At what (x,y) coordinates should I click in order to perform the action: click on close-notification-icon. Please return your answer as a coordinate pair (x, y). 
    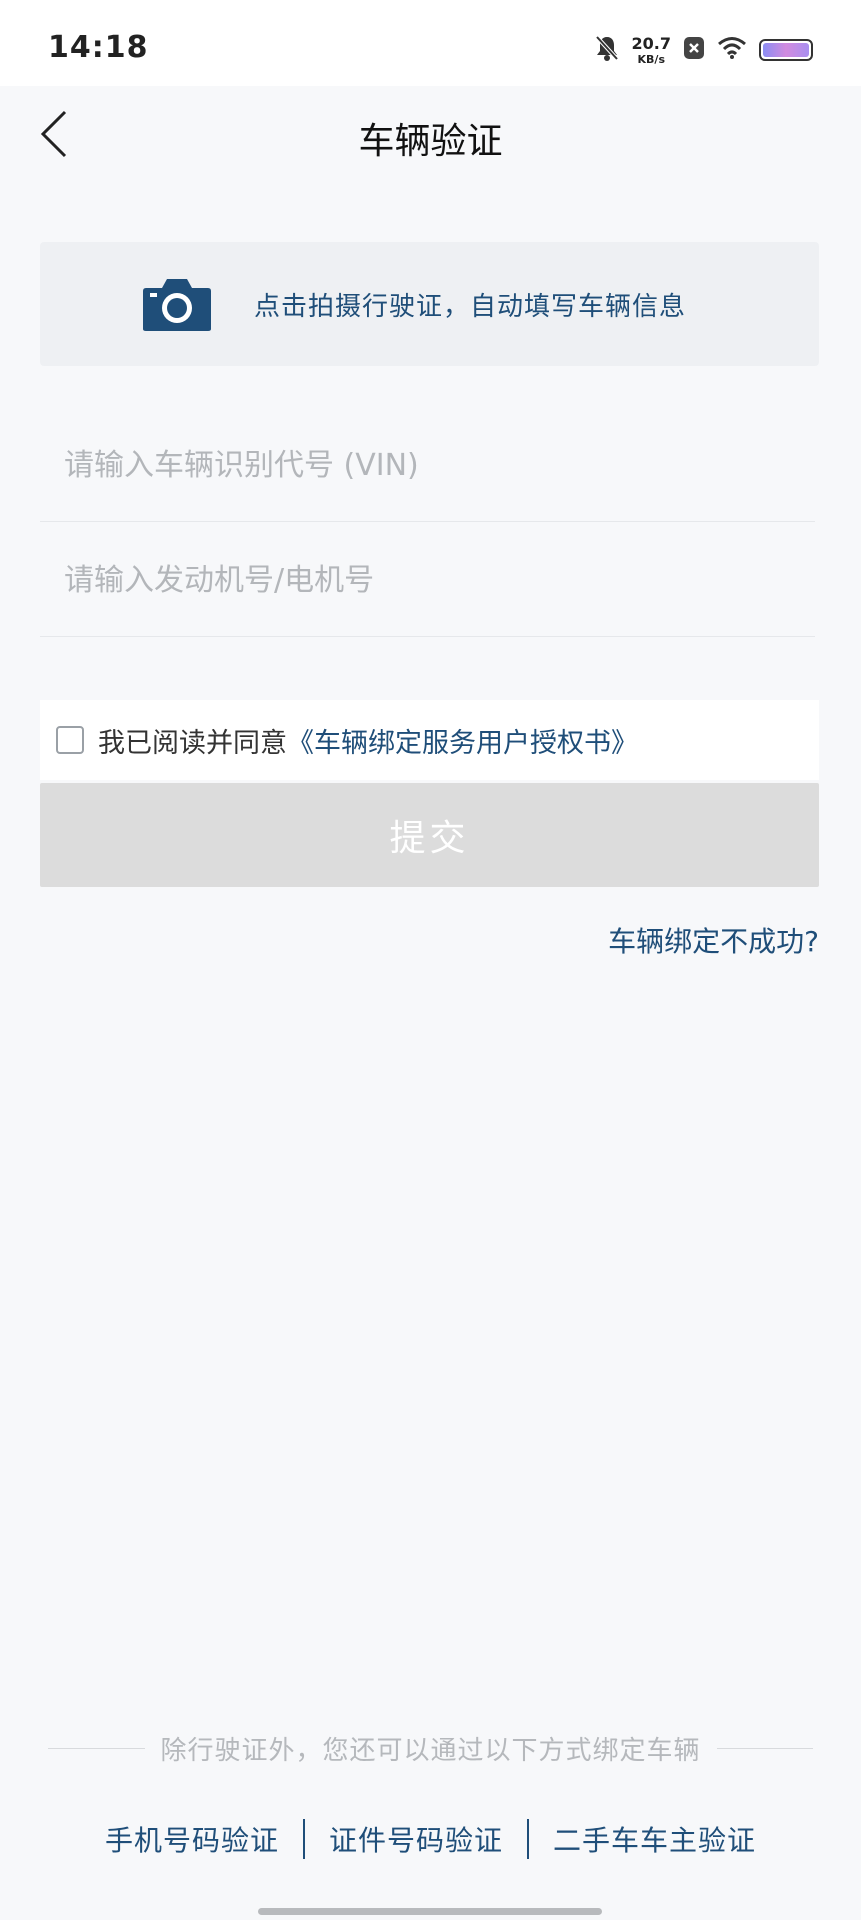
    Looking at the image, I should click on (694, 50).